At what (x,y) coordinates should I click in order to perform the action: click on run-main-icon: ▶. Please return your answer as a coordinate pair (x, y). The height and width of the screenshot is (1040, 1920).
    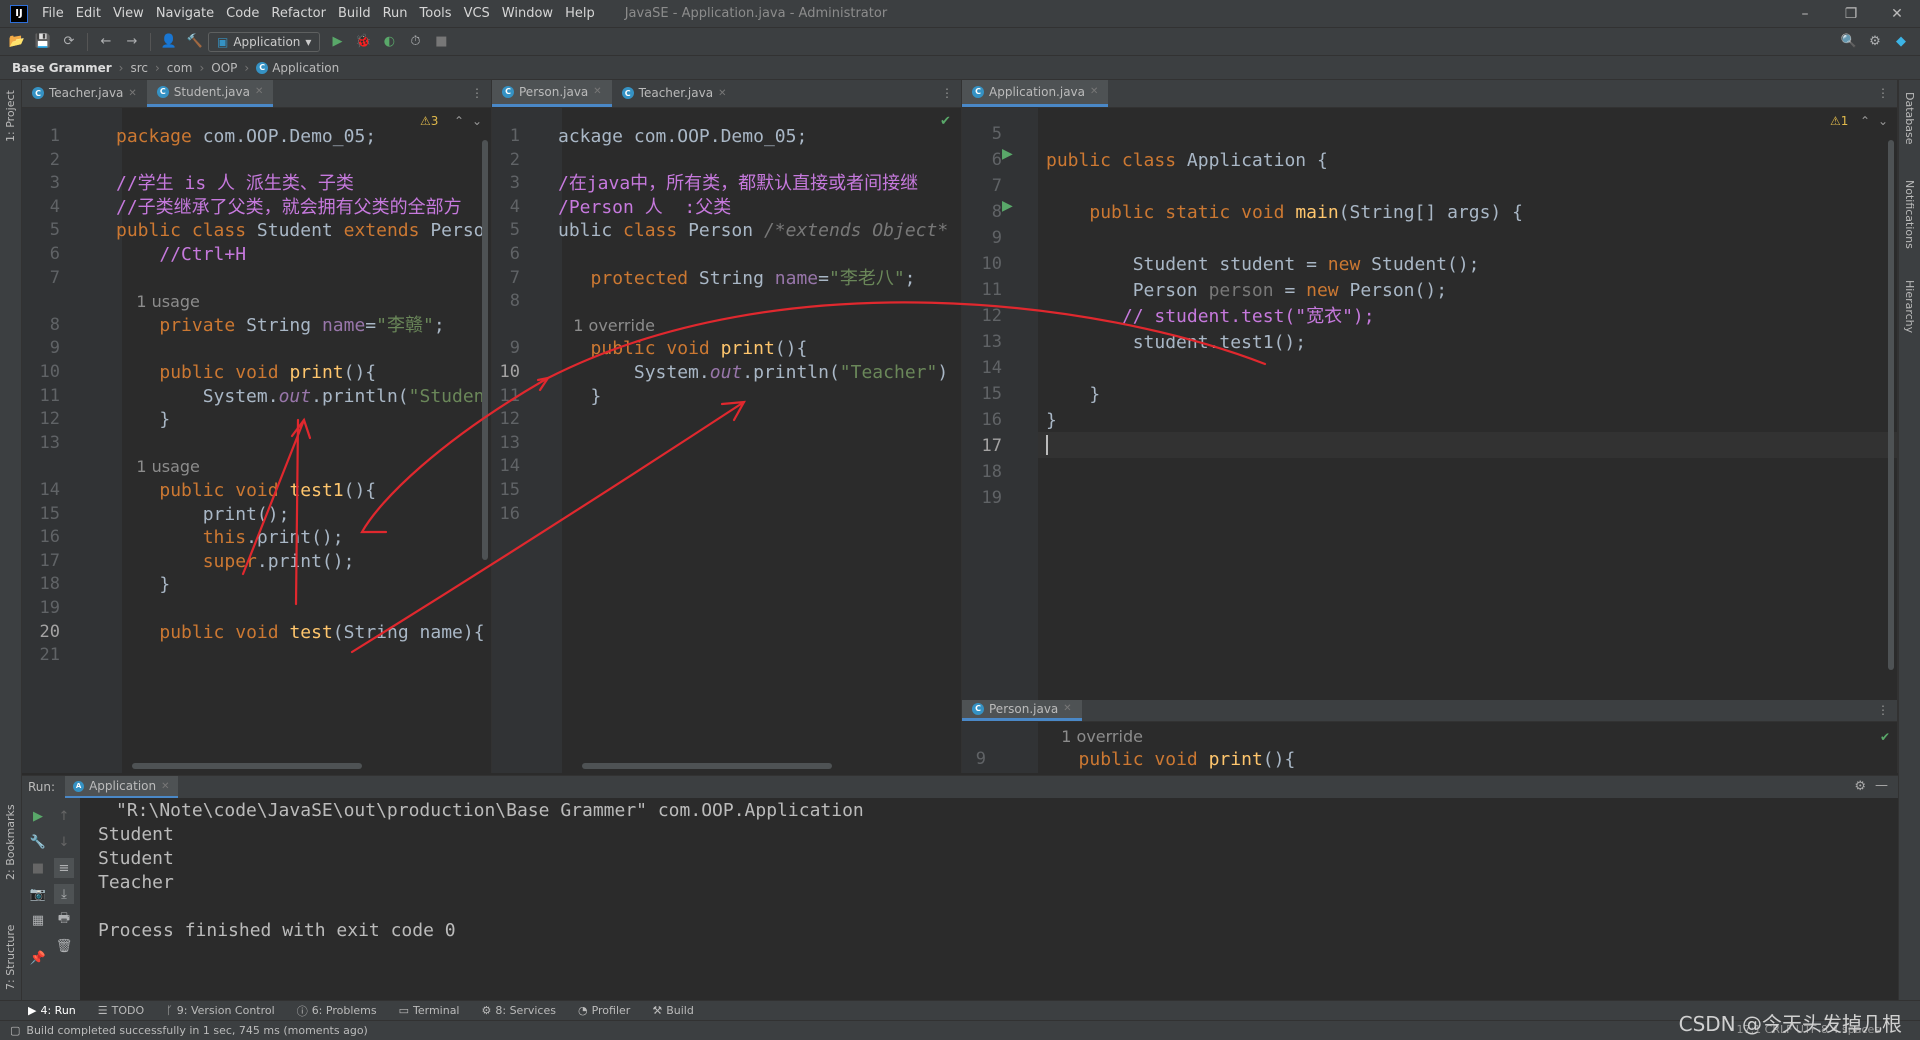
    Looking at the image, I should click on (1007, 206).